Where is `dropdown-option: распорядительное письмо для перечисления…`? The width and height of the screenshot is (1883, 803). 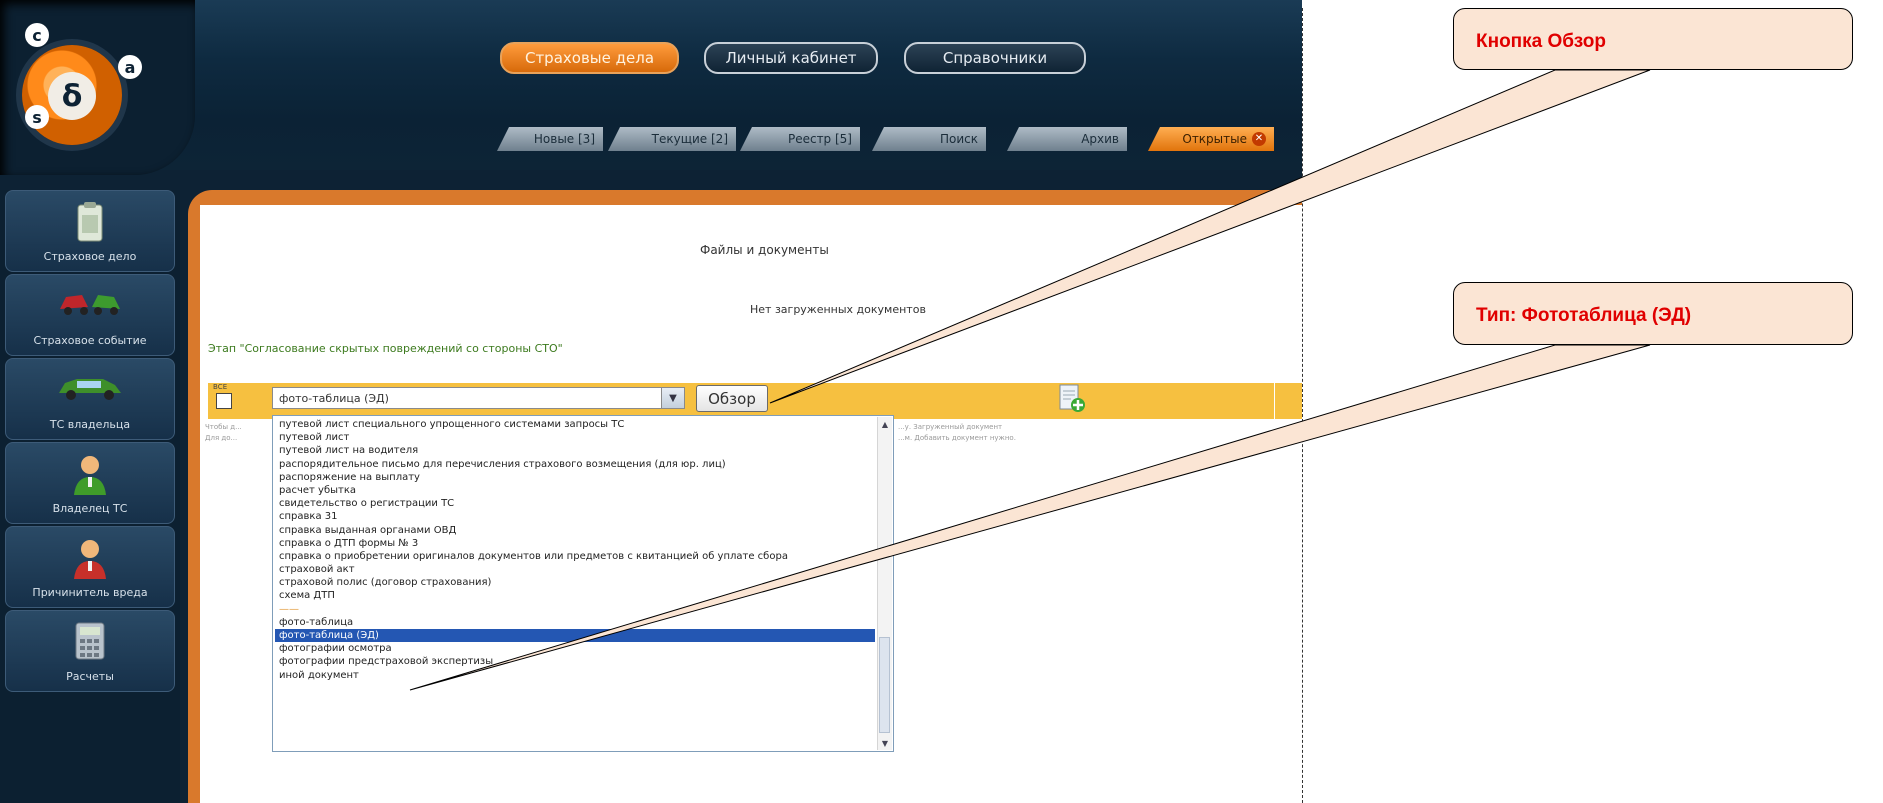
dropdown-option: распорядительное письмо для перечисления… is located at coordinates (575, 464).